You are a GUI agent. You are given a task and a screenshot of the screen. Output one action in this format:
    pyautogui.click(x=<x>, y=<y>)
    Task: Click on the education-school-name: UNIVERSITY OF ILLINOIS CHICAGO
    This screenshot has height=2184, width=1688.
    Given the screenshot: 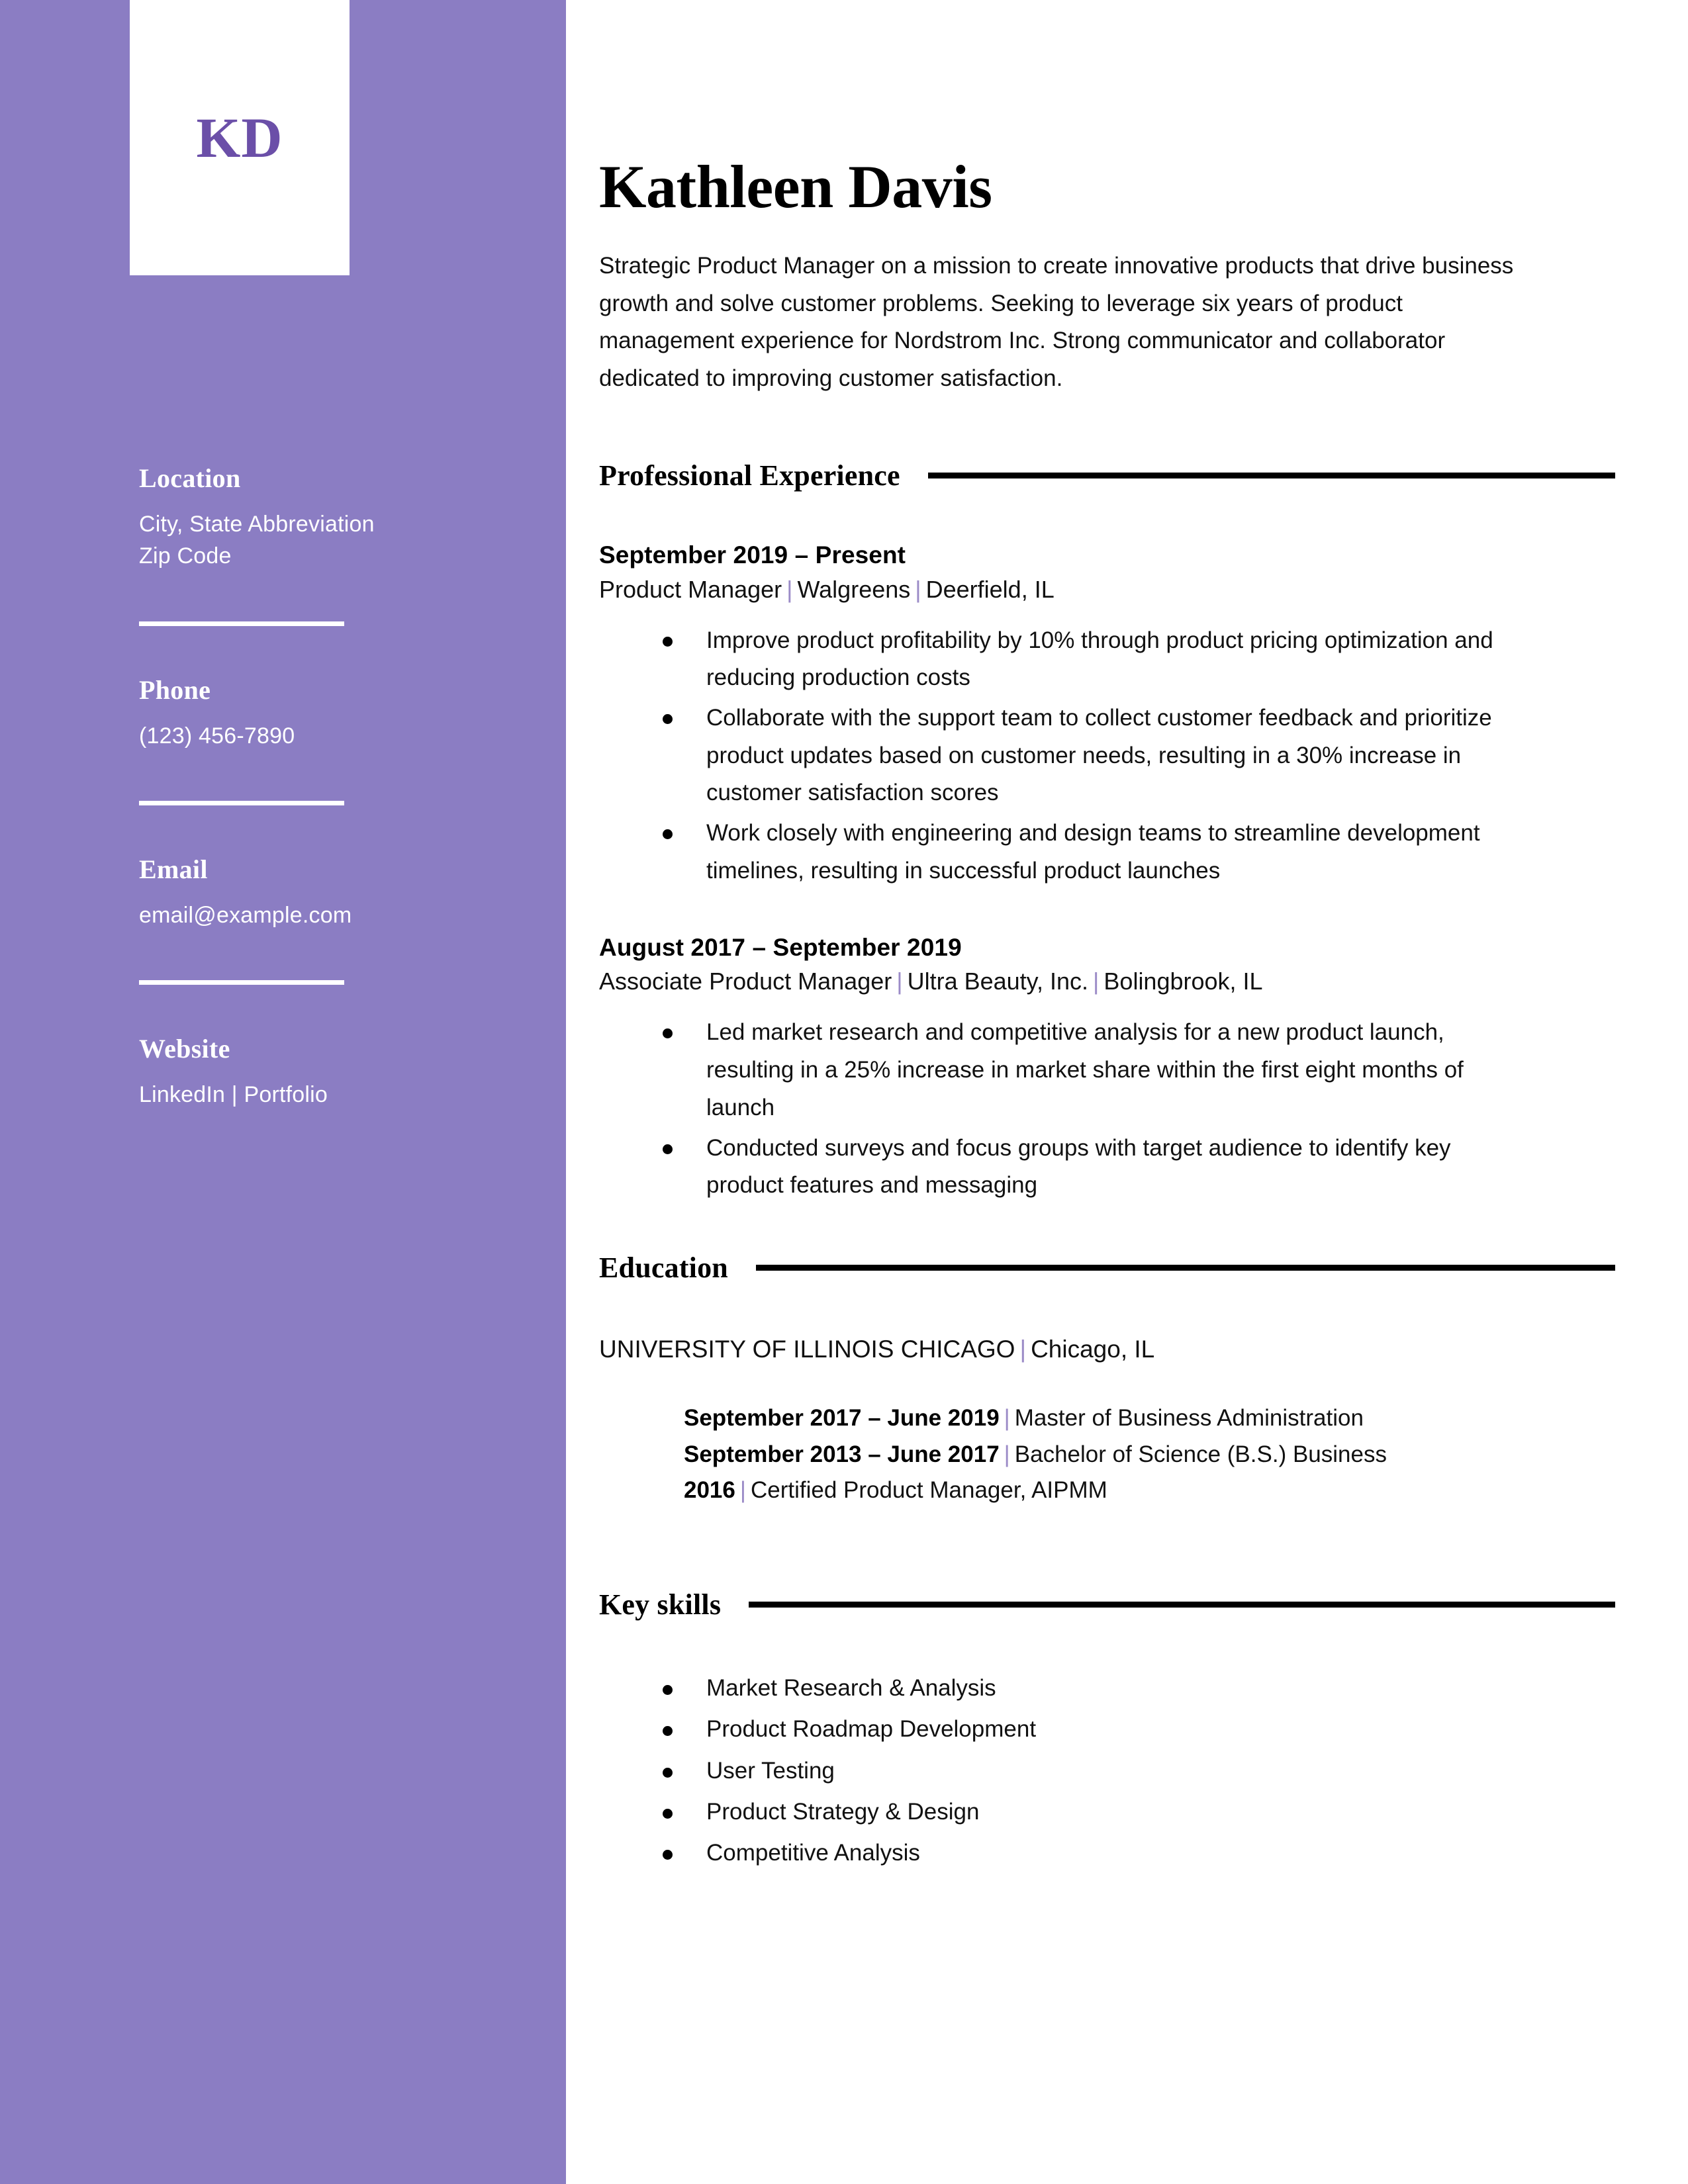 What is the action you would take?
    pyautogui.click(x=807, y=1349)
    